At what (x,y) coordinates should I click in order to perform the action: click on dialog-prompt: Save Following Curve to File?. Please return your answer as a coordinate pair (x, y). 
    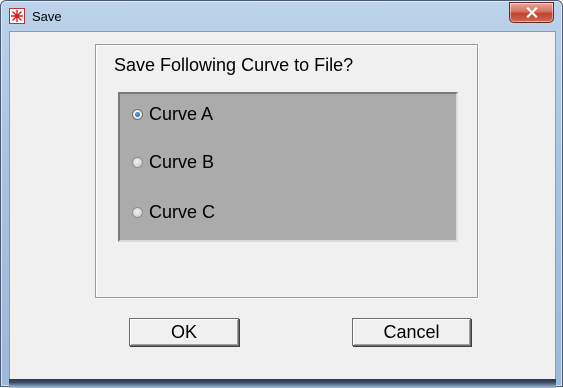
    Looking at the image, I should click on (234, 65).